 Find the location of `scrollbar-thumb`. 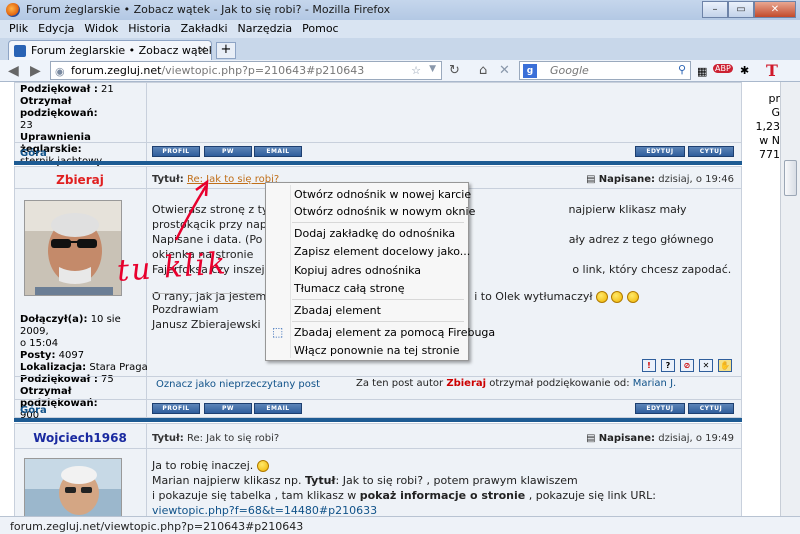

scrollbar-thumb is located at coordinates (790, 178).